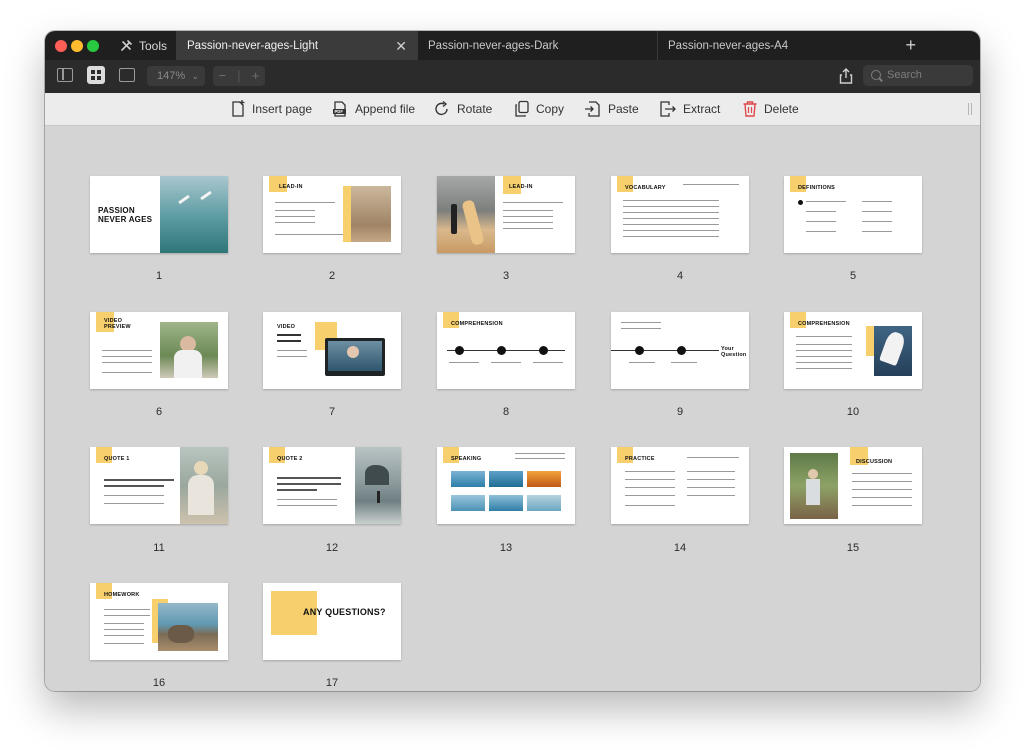 Image resolution: width=1024 pixels, height=750 pixels. I want to click on tab-label: Passion-never-ages-A4, so click(728, 45).